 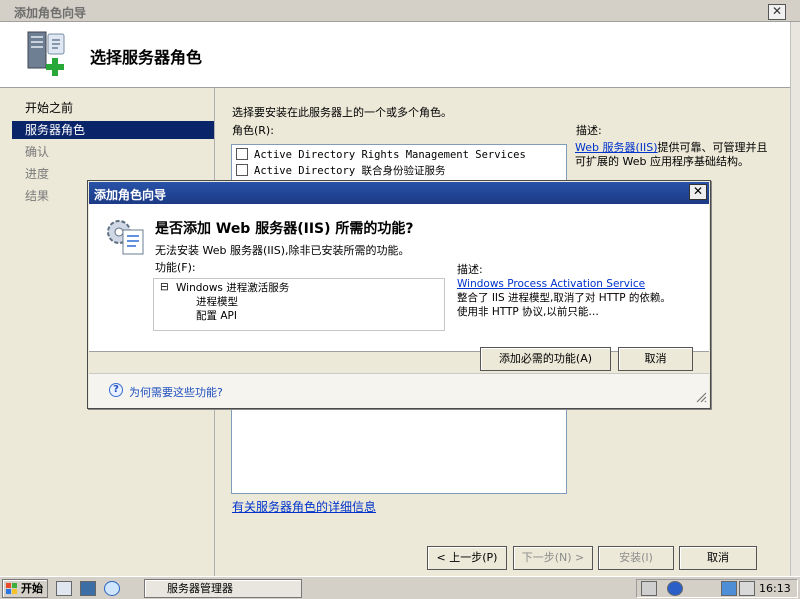 What do you see at coordinates (795, 299) in the screenshot?
I see `window-scrollbar` at bounding box center [795, 299].